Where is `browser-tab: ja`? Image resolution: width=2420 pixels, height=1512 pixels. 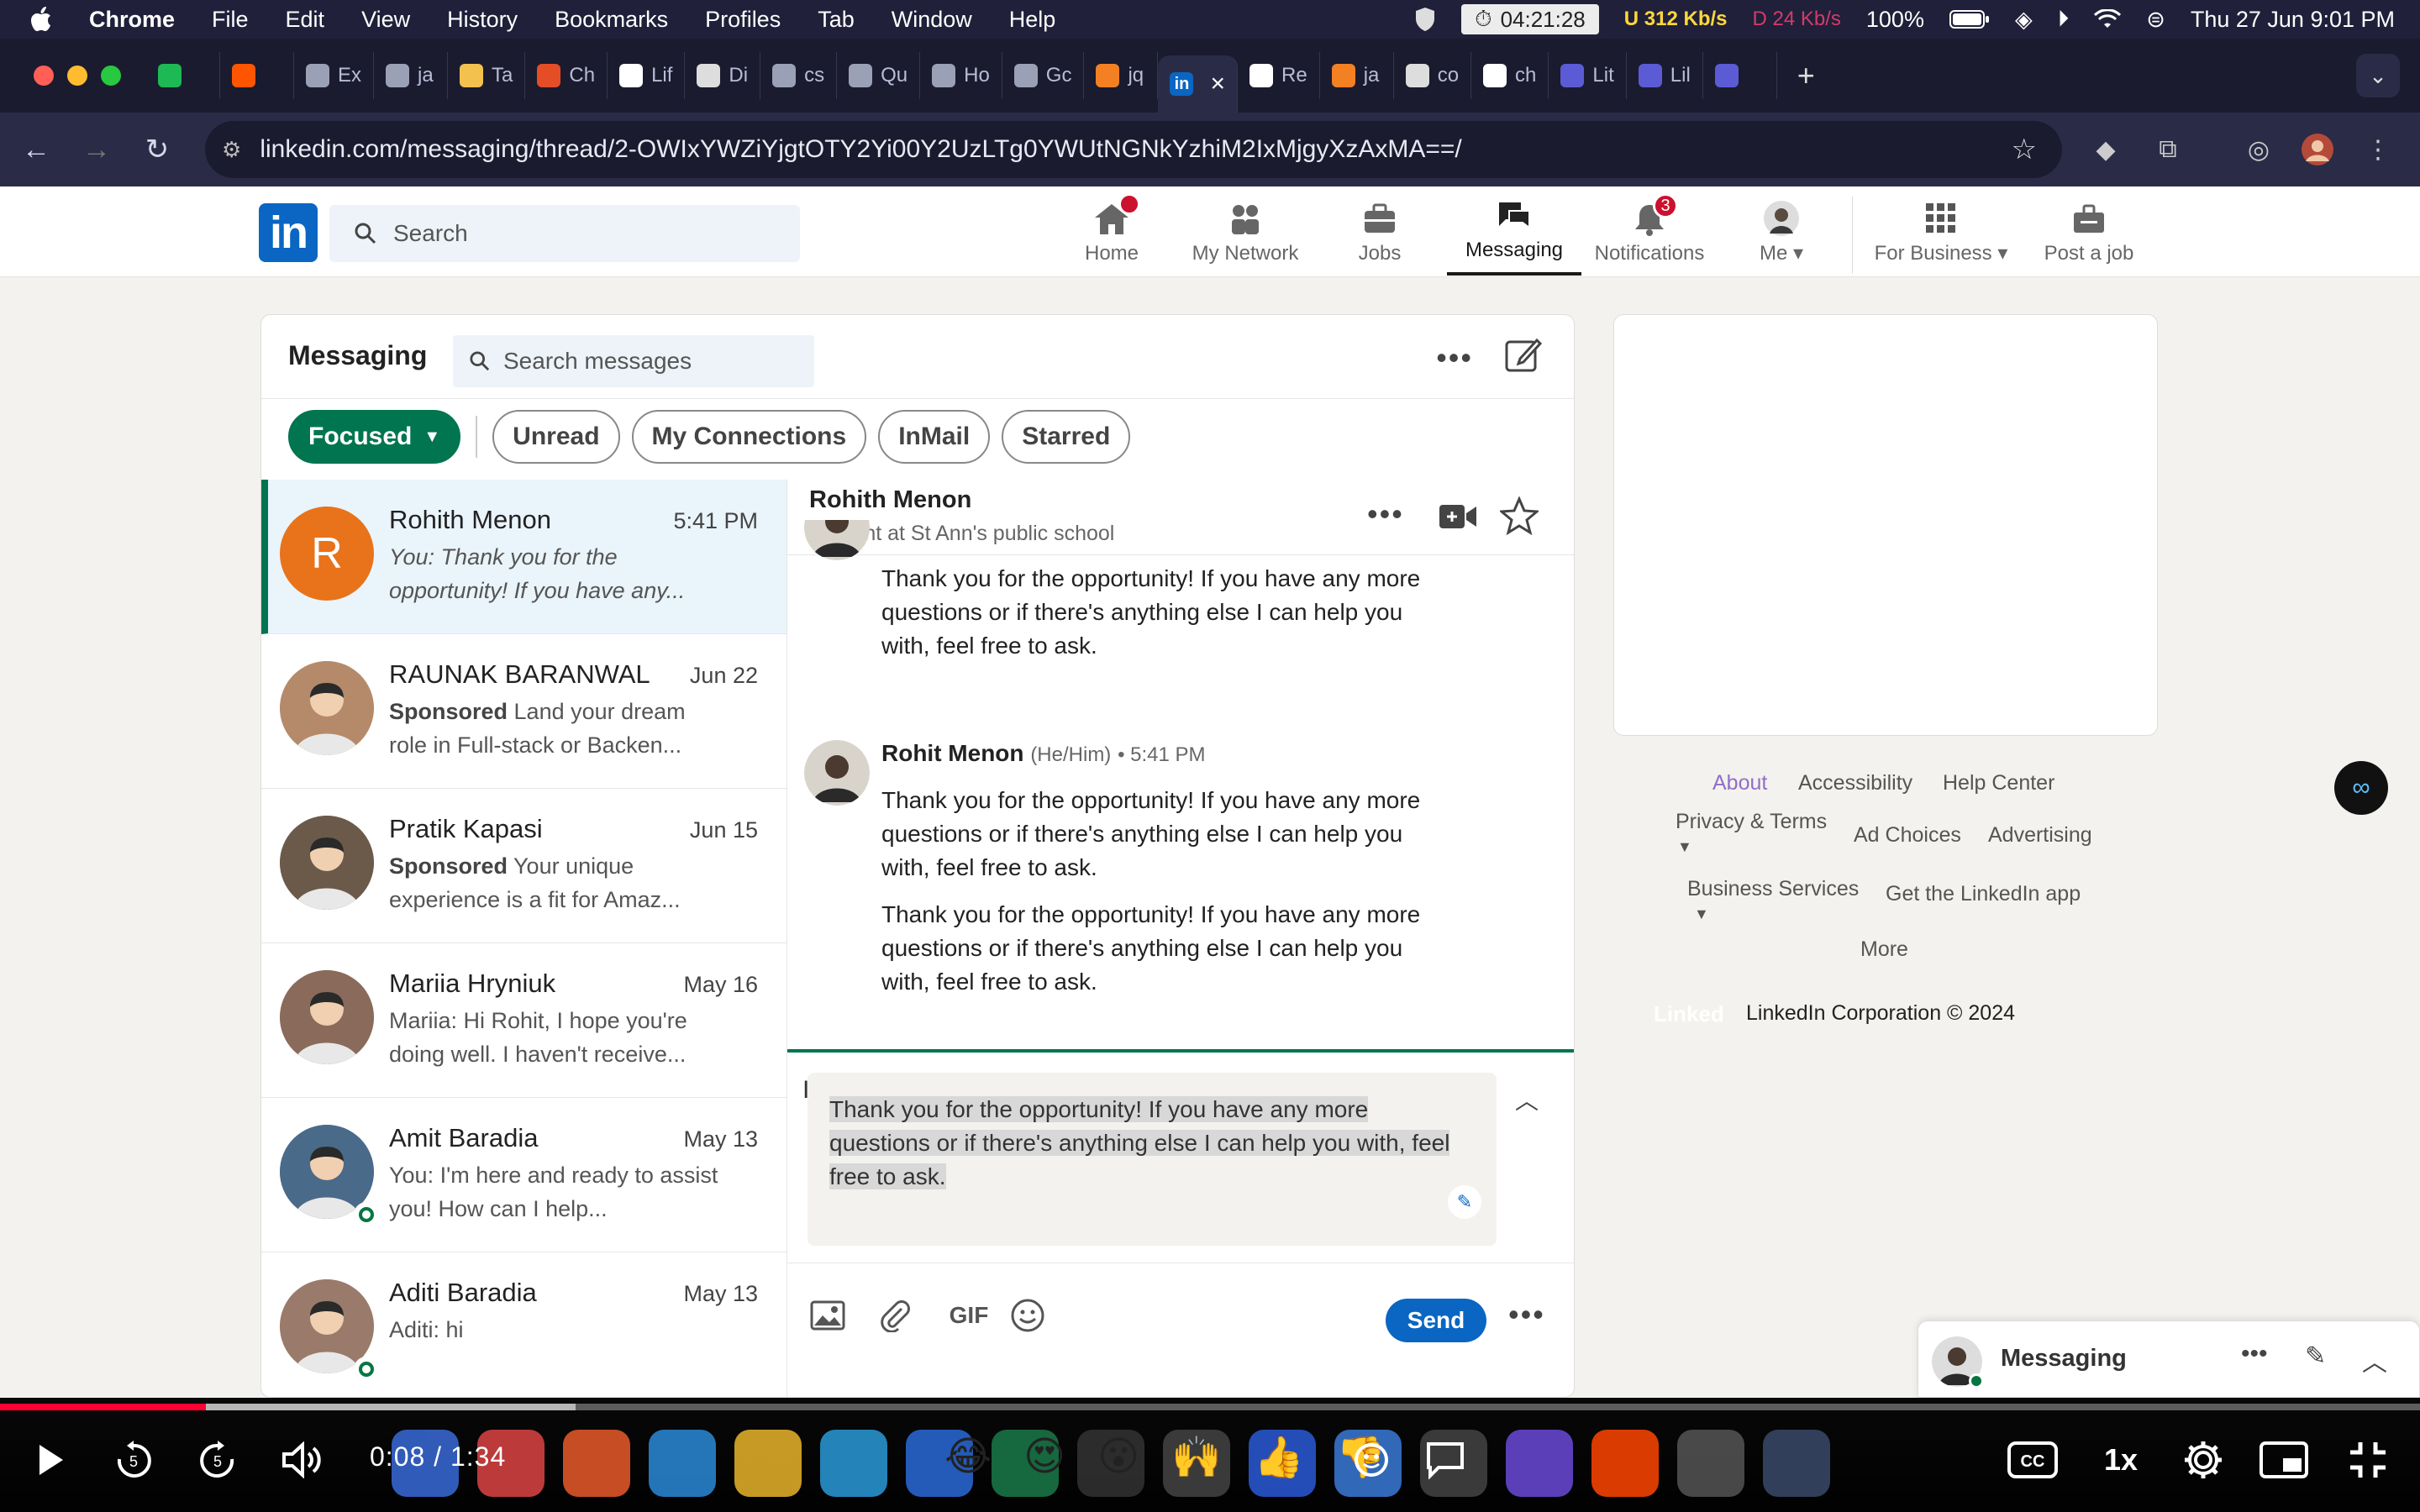 browser-tab: ja is located at coordinates (412, 75).